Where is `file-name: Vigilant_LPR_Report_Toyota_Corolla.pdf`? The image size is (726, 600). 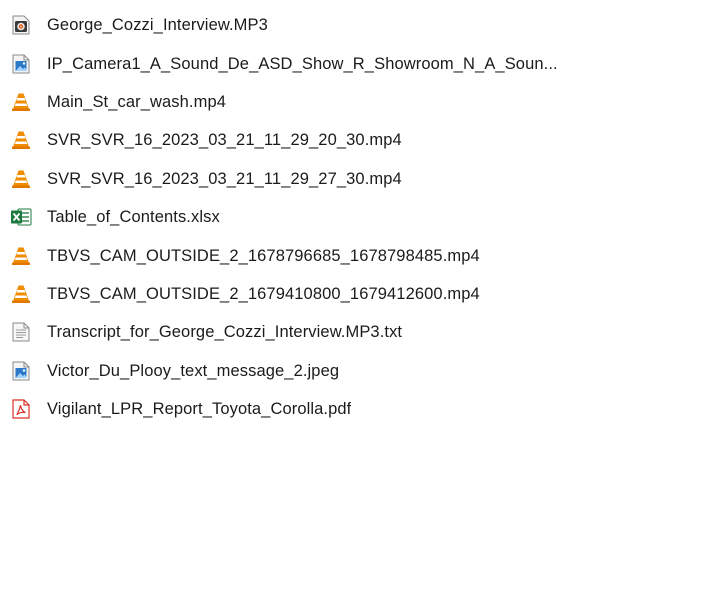 file-name: Vigilant_LPR_Report_Toyota_Corolla.pdf is located at coordinates (199, 409).